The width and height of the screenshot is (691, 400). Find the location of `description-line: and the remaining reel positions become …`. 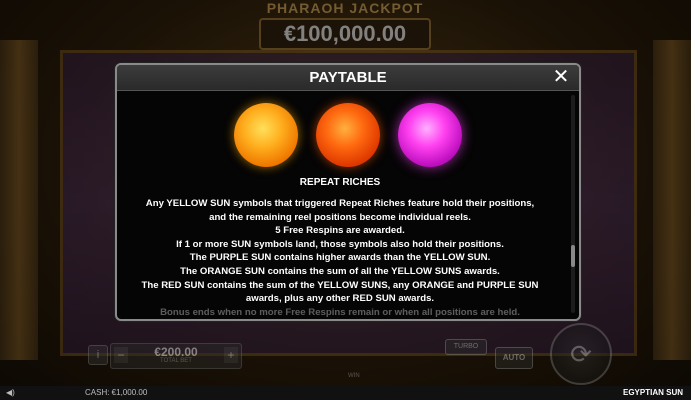

description-line: and the remaining reel positions become … is located at coordinates (340, 217).